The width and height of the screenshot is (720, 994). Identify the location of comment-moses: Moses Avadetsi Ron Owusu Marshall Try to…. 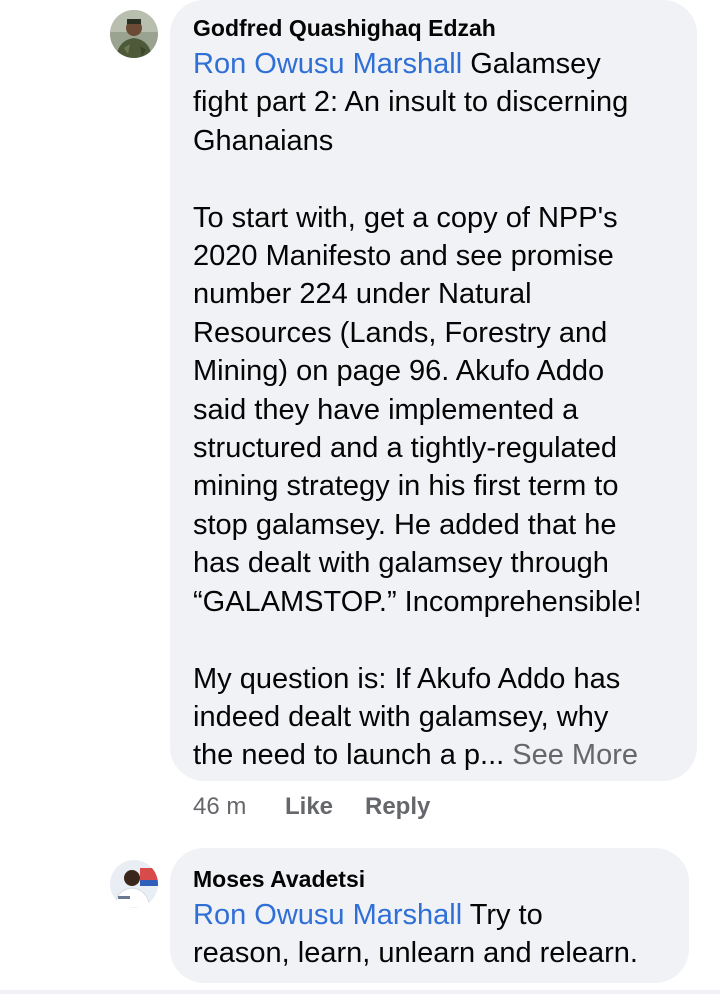
(360, 919).